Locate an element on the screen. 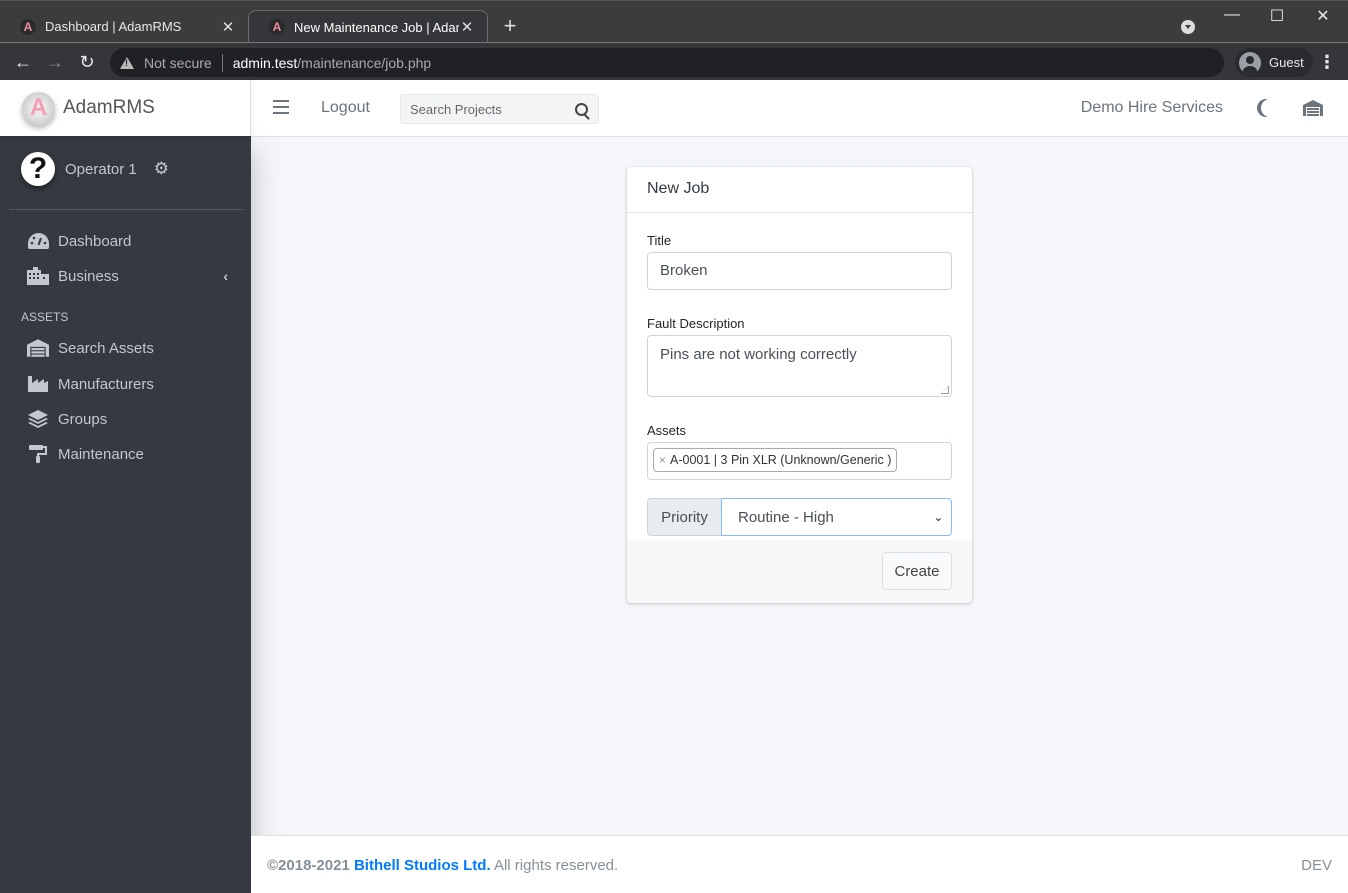 This screenshot has width=1348, height=893. organisation-name: Demo Hire Services is located at coordinates (1152, 108).